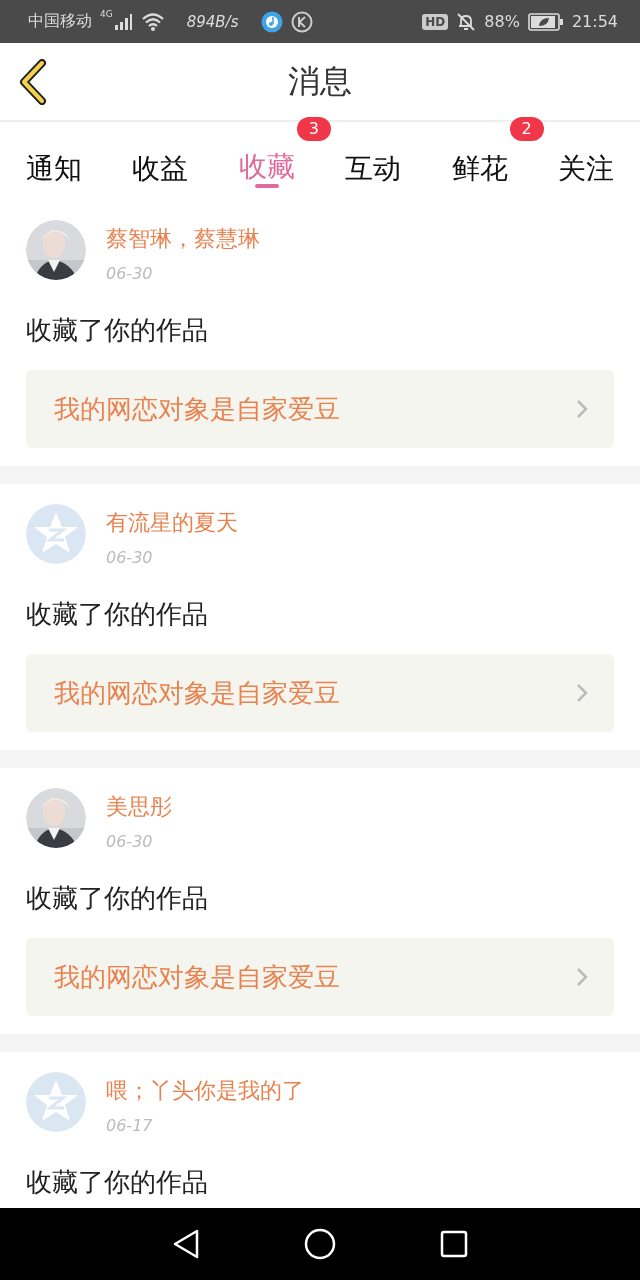 The image size is (640, 1280). What do you see at coordinates (130, 1125) in the screenshot?
I see `message-date: 06-17` at bounding box center [130, 1125].